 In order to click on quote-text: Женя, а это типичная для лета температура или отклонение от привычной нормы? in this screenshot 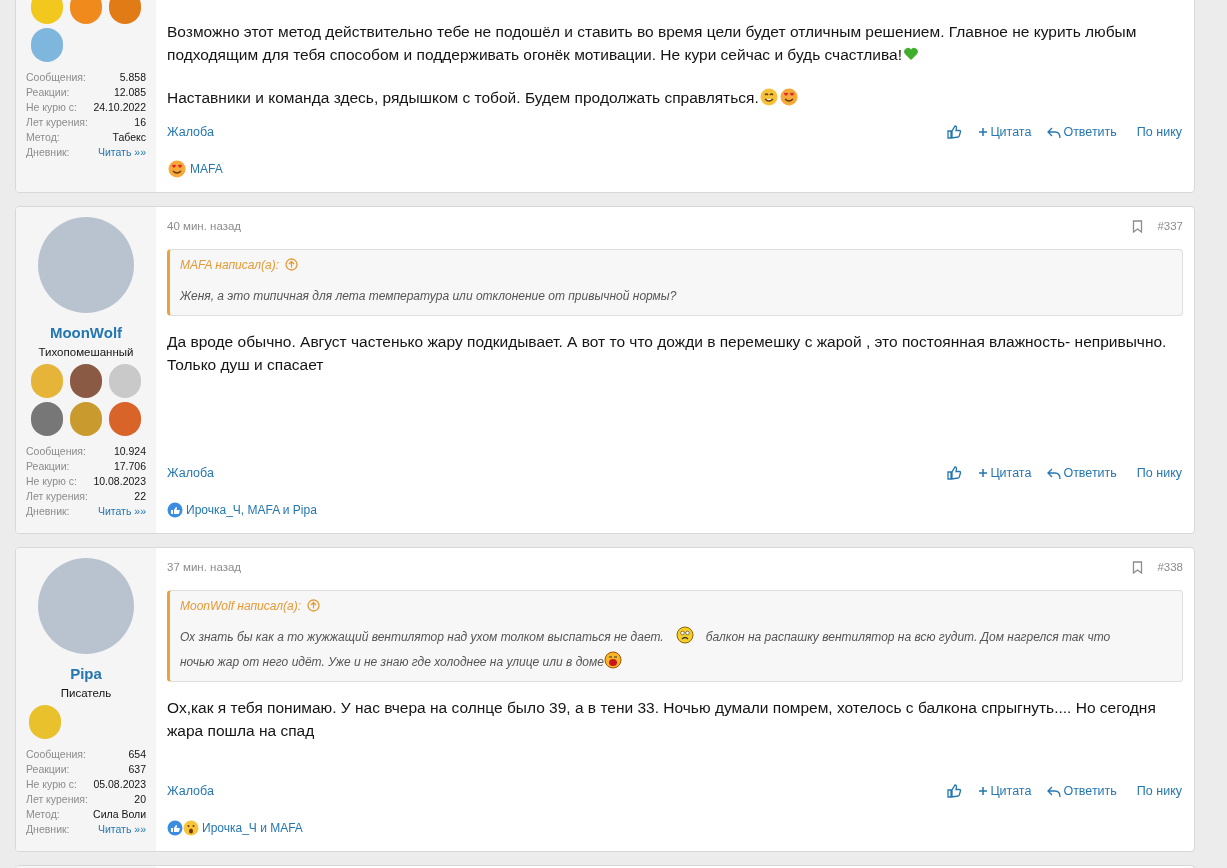, I will do `click(428, 295)`.